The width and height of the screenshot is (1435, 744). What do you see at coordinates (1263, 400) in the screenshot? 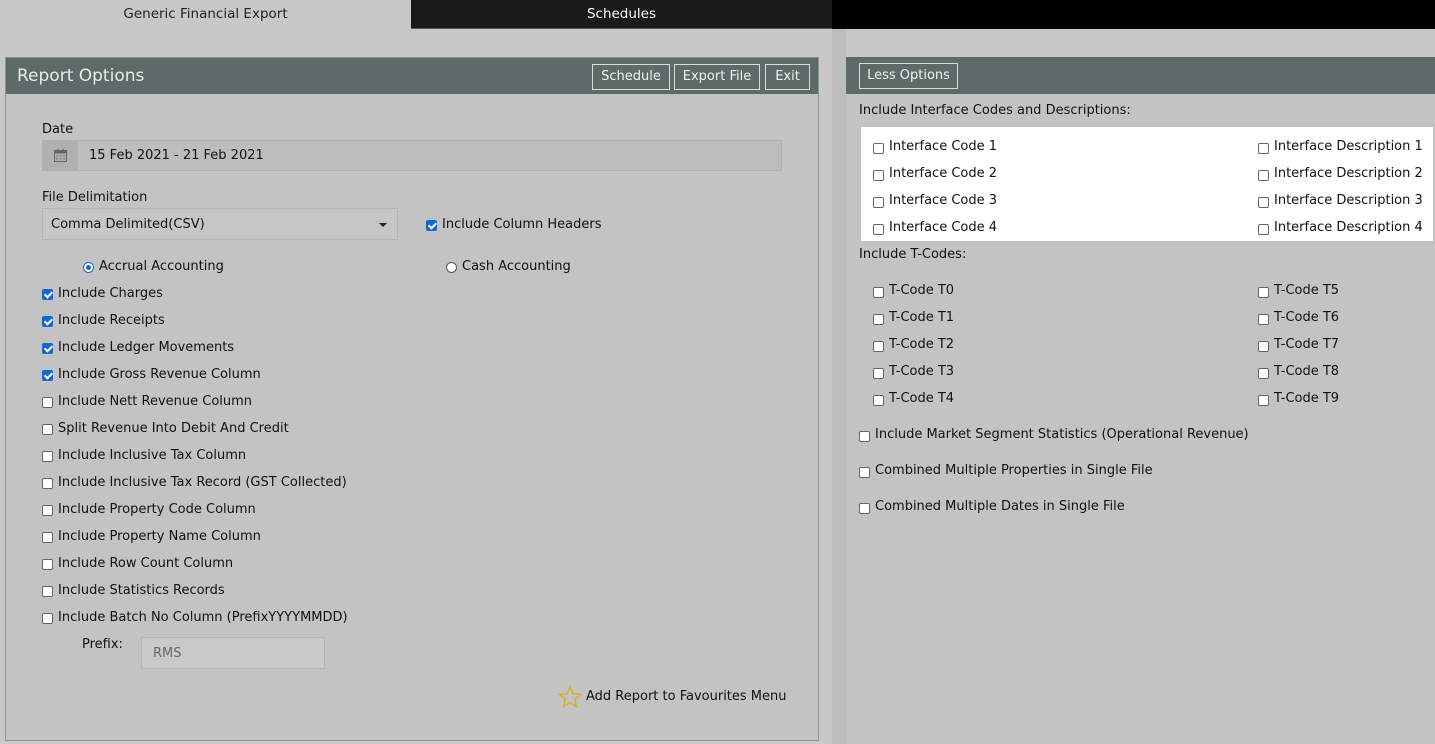
I see `tcode-t9-checkbox` at bounding box center [1263, 400].